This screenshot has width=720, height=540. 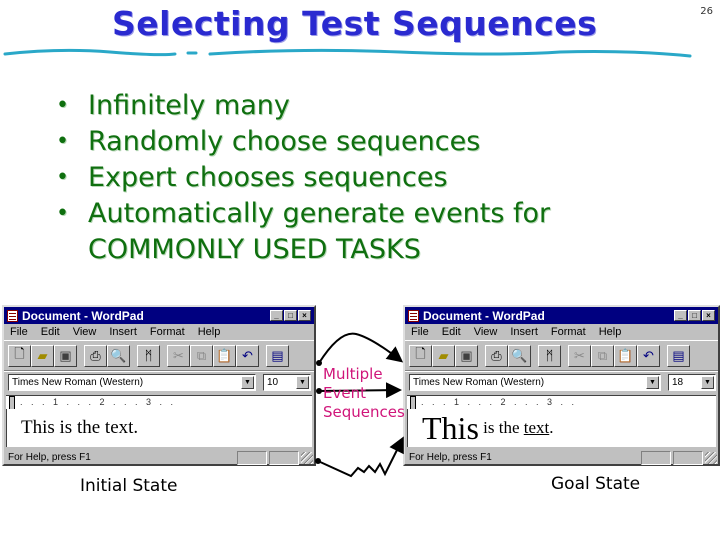 I want to click on insert-object-icon: ▤, so click(x=277, y=355).